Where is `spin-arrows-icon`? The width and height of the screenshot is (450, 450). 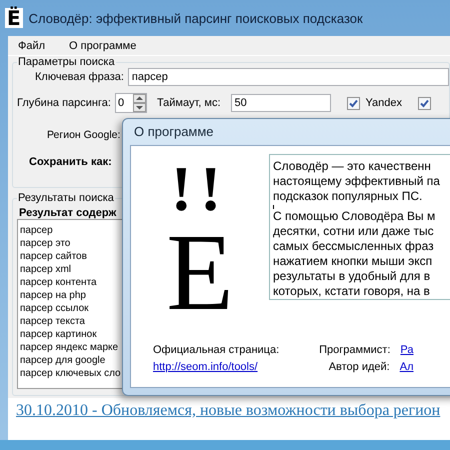
spin-arrows-icon is located at coordinates (139, 103).